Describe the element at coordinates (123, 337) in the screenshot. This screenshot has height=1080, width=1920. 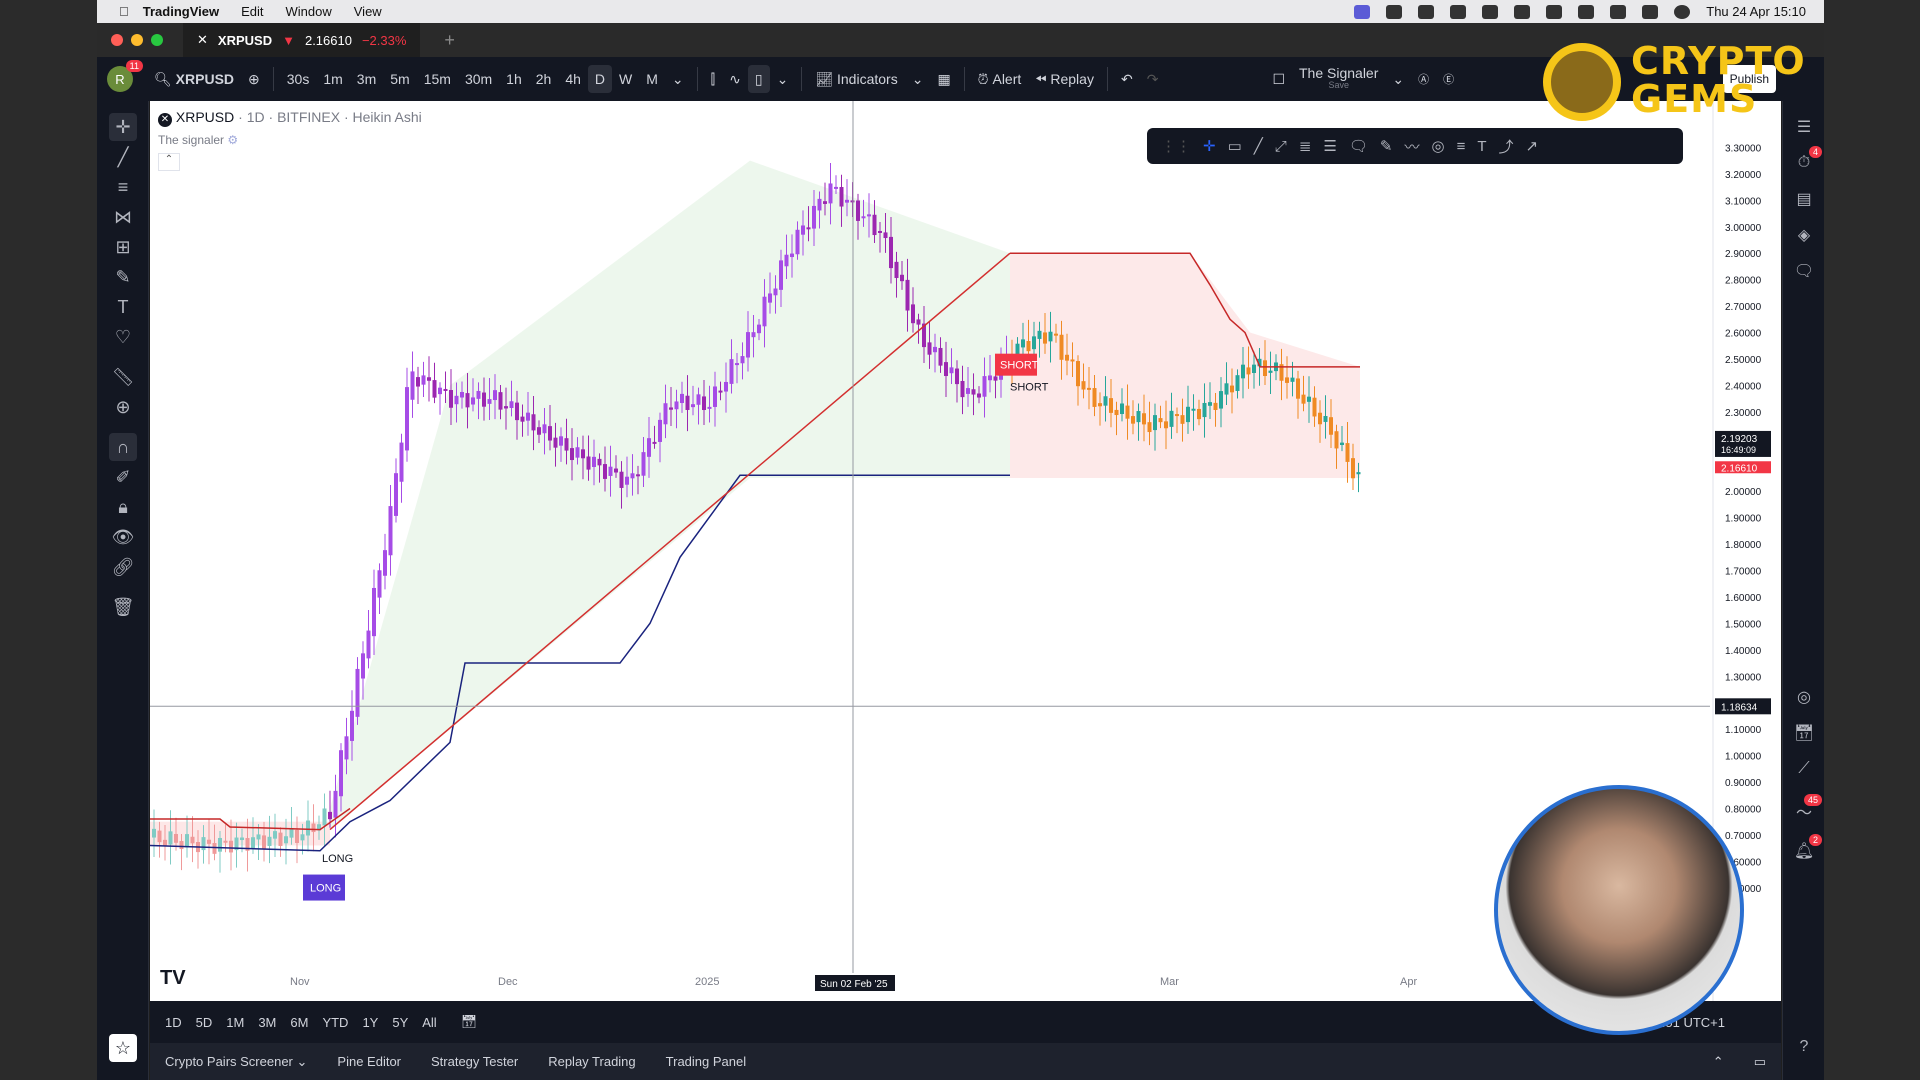
I see `heart-icon: ♡` at that location.